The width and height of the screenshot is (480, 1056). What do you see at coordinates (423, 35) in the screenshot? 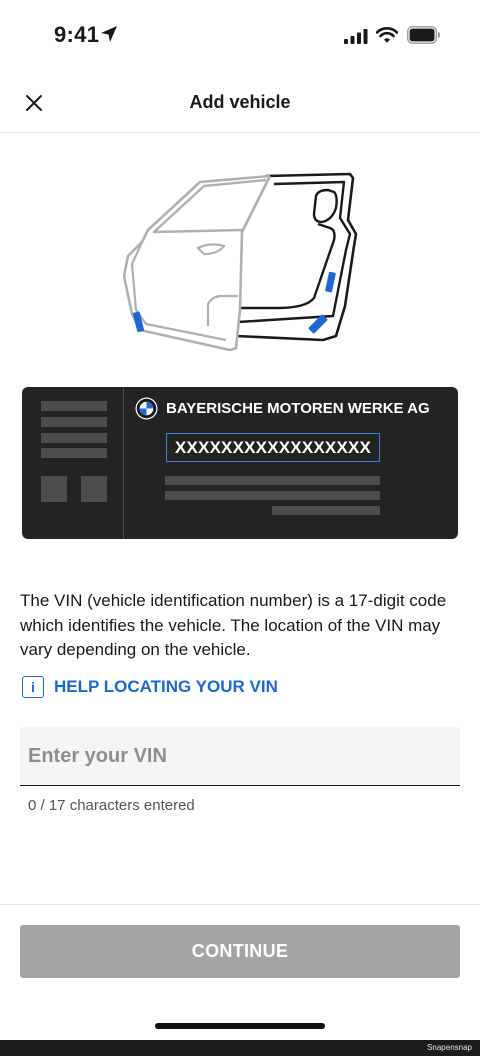
I see `battery-icon` at bounding box center [423, 35].